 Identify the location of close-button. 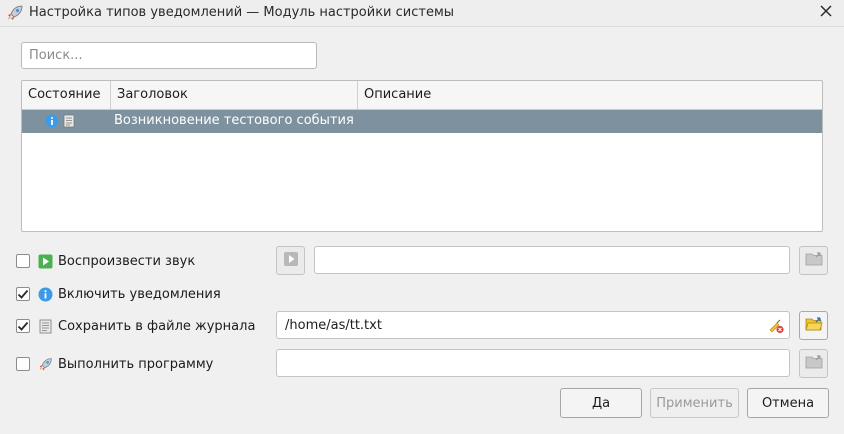
(826, 13).